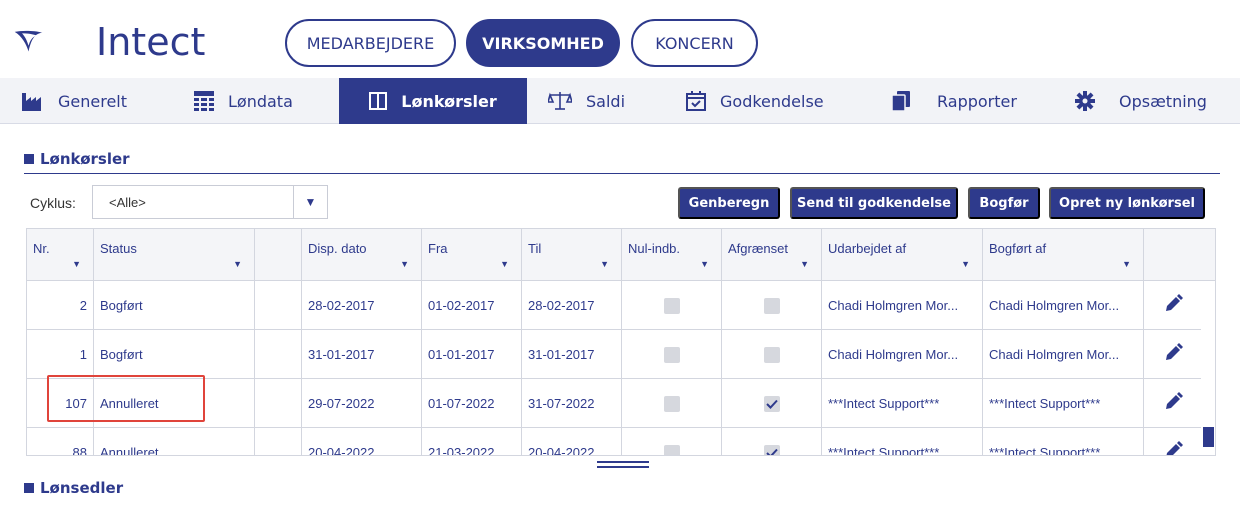 The height and width of the screenshot is (508, 1240). Describe the element at coordinates (543, 43) in the screenshot. I see `tab-virksomhed: VIRKSOMHED` at that location.